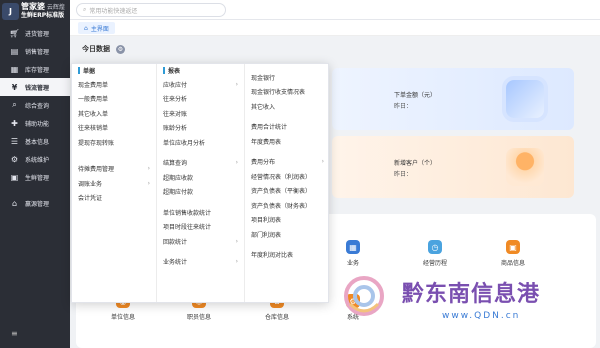  Describe the element at coordinates (85, 9) in the screenshot. I see `search-icon: ⌕` at that location.